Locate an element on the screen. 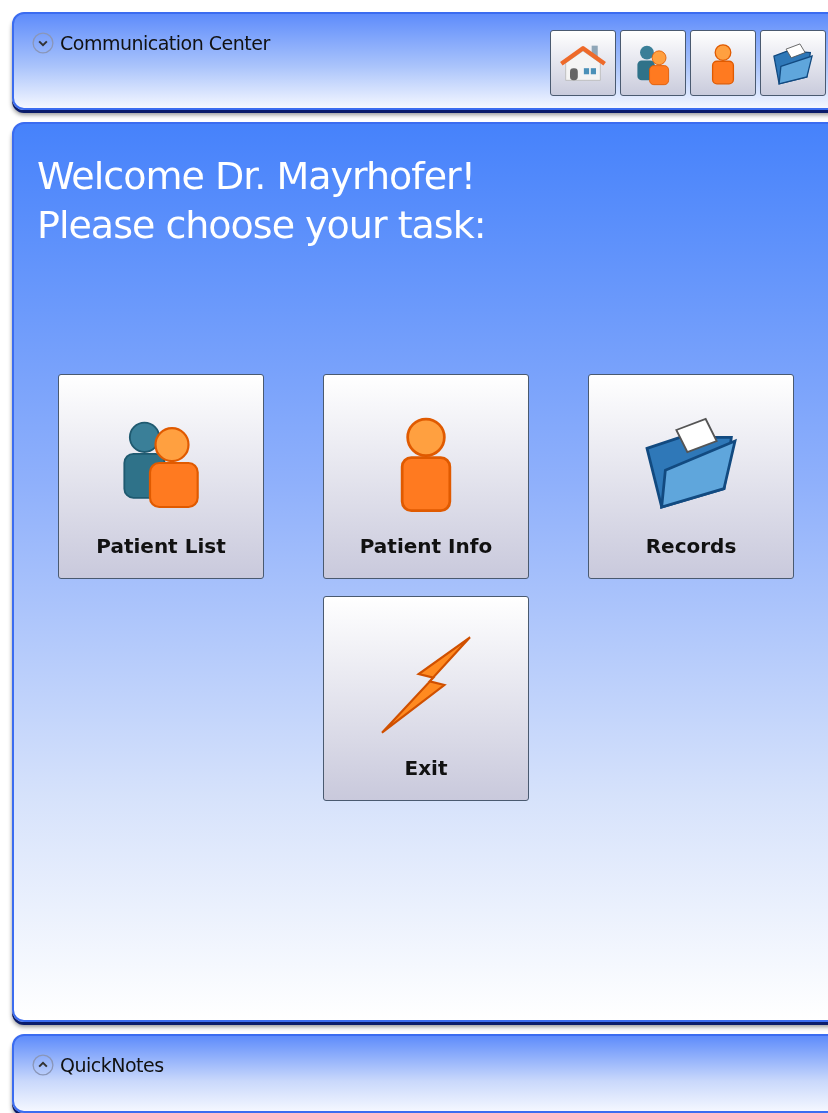 The image size is (828, 1113). panel-title: Communication Center is located at coordinates (165, 43).